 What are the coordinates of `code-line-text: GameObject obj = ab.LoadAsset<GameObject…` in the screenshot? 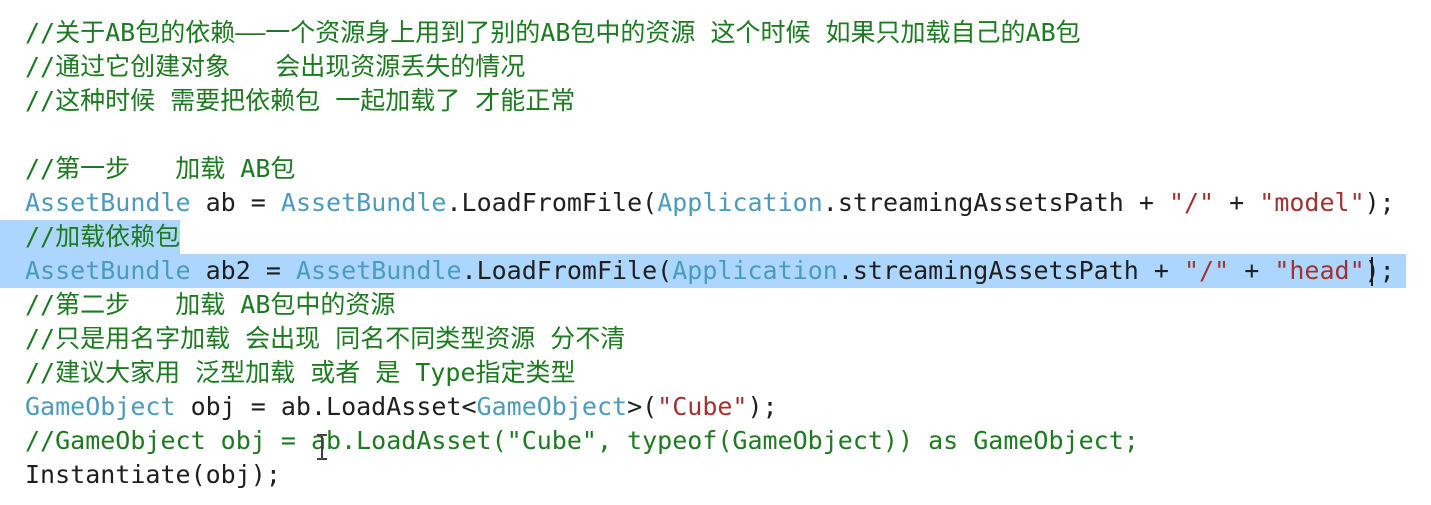 It's located at (401, 406).